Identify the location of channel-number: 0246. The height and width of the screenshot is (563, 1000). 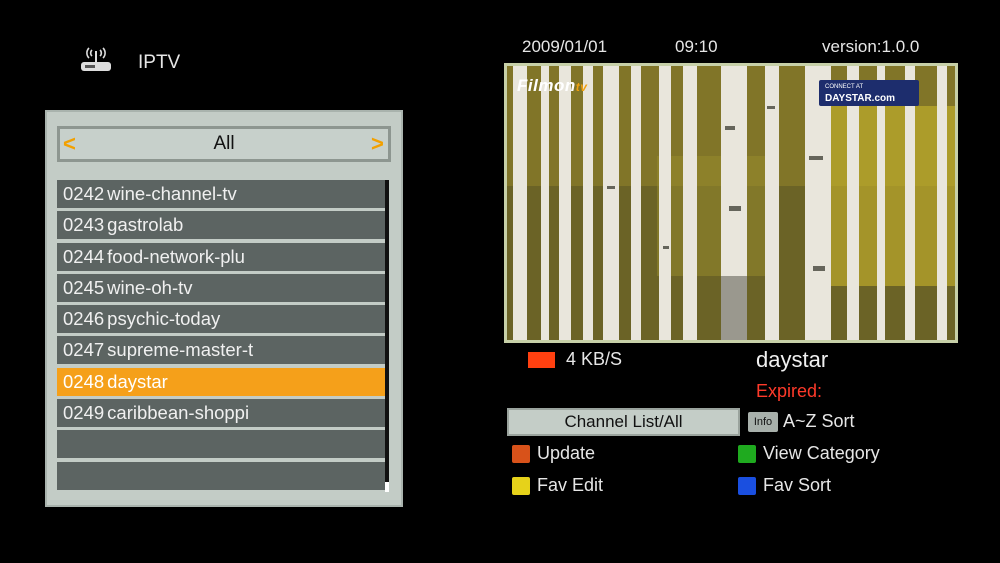
(84, 319).